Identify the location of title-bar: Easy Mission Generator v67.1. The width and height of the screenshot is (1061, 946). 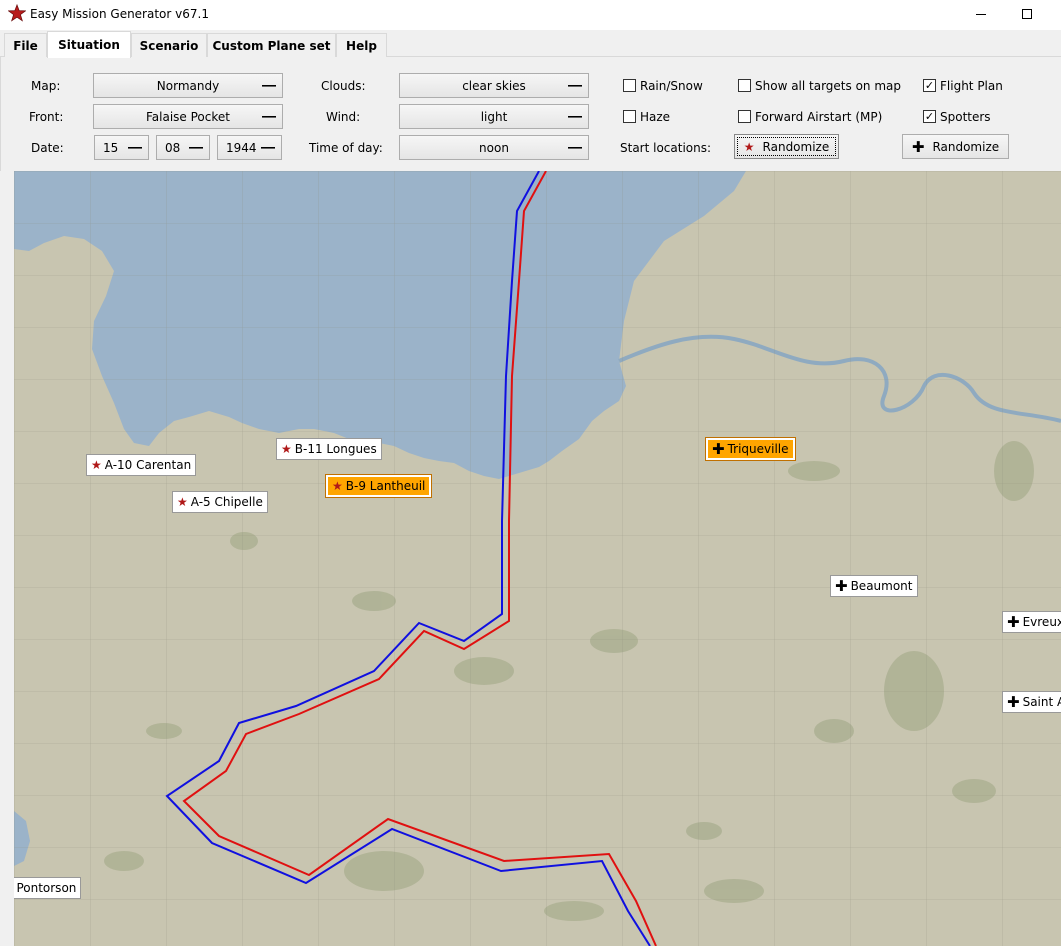
(530, 15).